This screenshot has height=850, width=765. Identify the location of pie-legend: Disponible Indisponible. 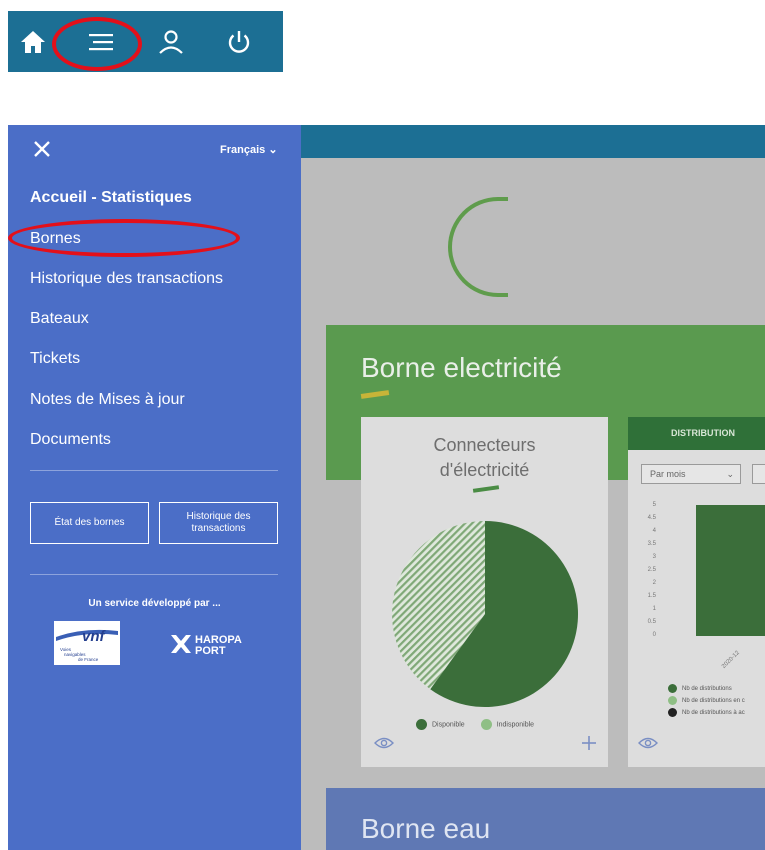
(475, 724).